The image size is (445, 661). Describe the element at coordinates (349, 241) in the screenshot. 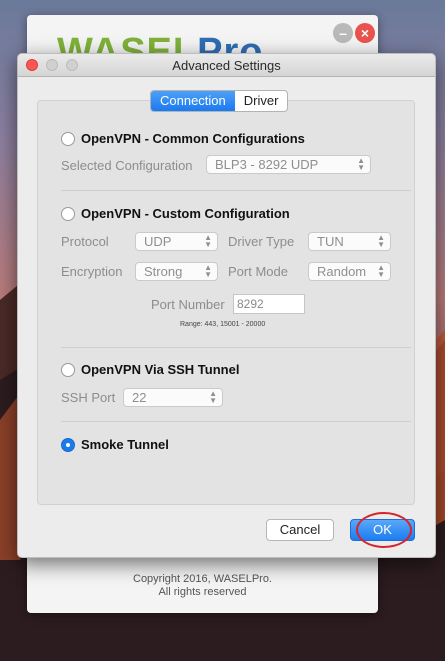

I see `driver-type-popup: TUN ▲ ▼` at that location.